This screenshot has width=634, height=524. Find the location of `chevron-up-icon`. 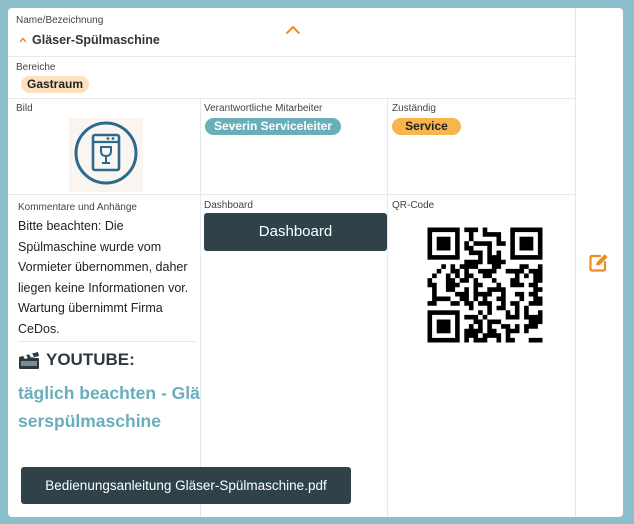

chevron-up-icon is located at coordinates (293, 30).